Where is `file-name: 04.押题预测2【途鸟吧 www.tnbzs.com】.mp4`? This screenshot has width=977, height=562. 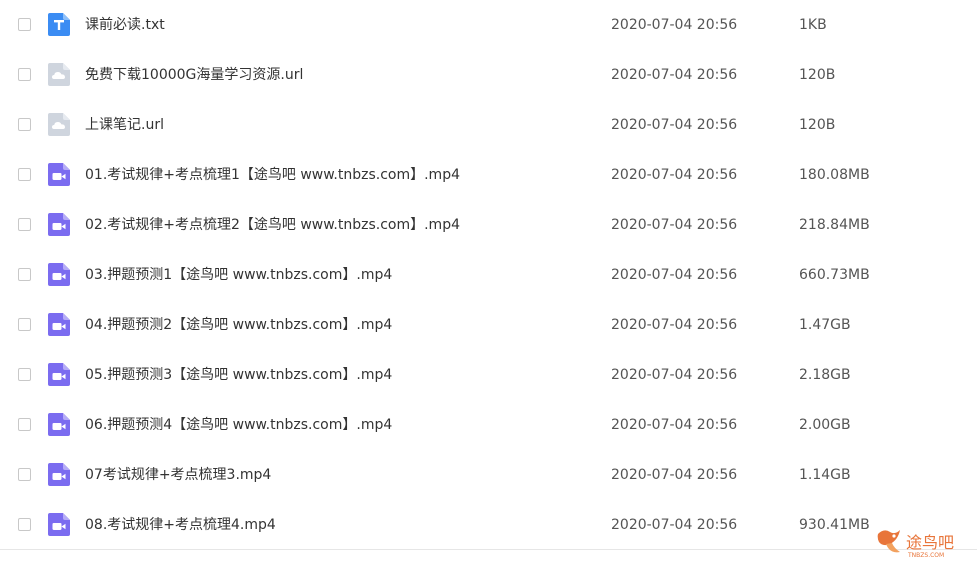 file-name: 04.押题预测2【途鸟吧 www.tnbzs.com】.mp4 is located at coordinates (238, 325).